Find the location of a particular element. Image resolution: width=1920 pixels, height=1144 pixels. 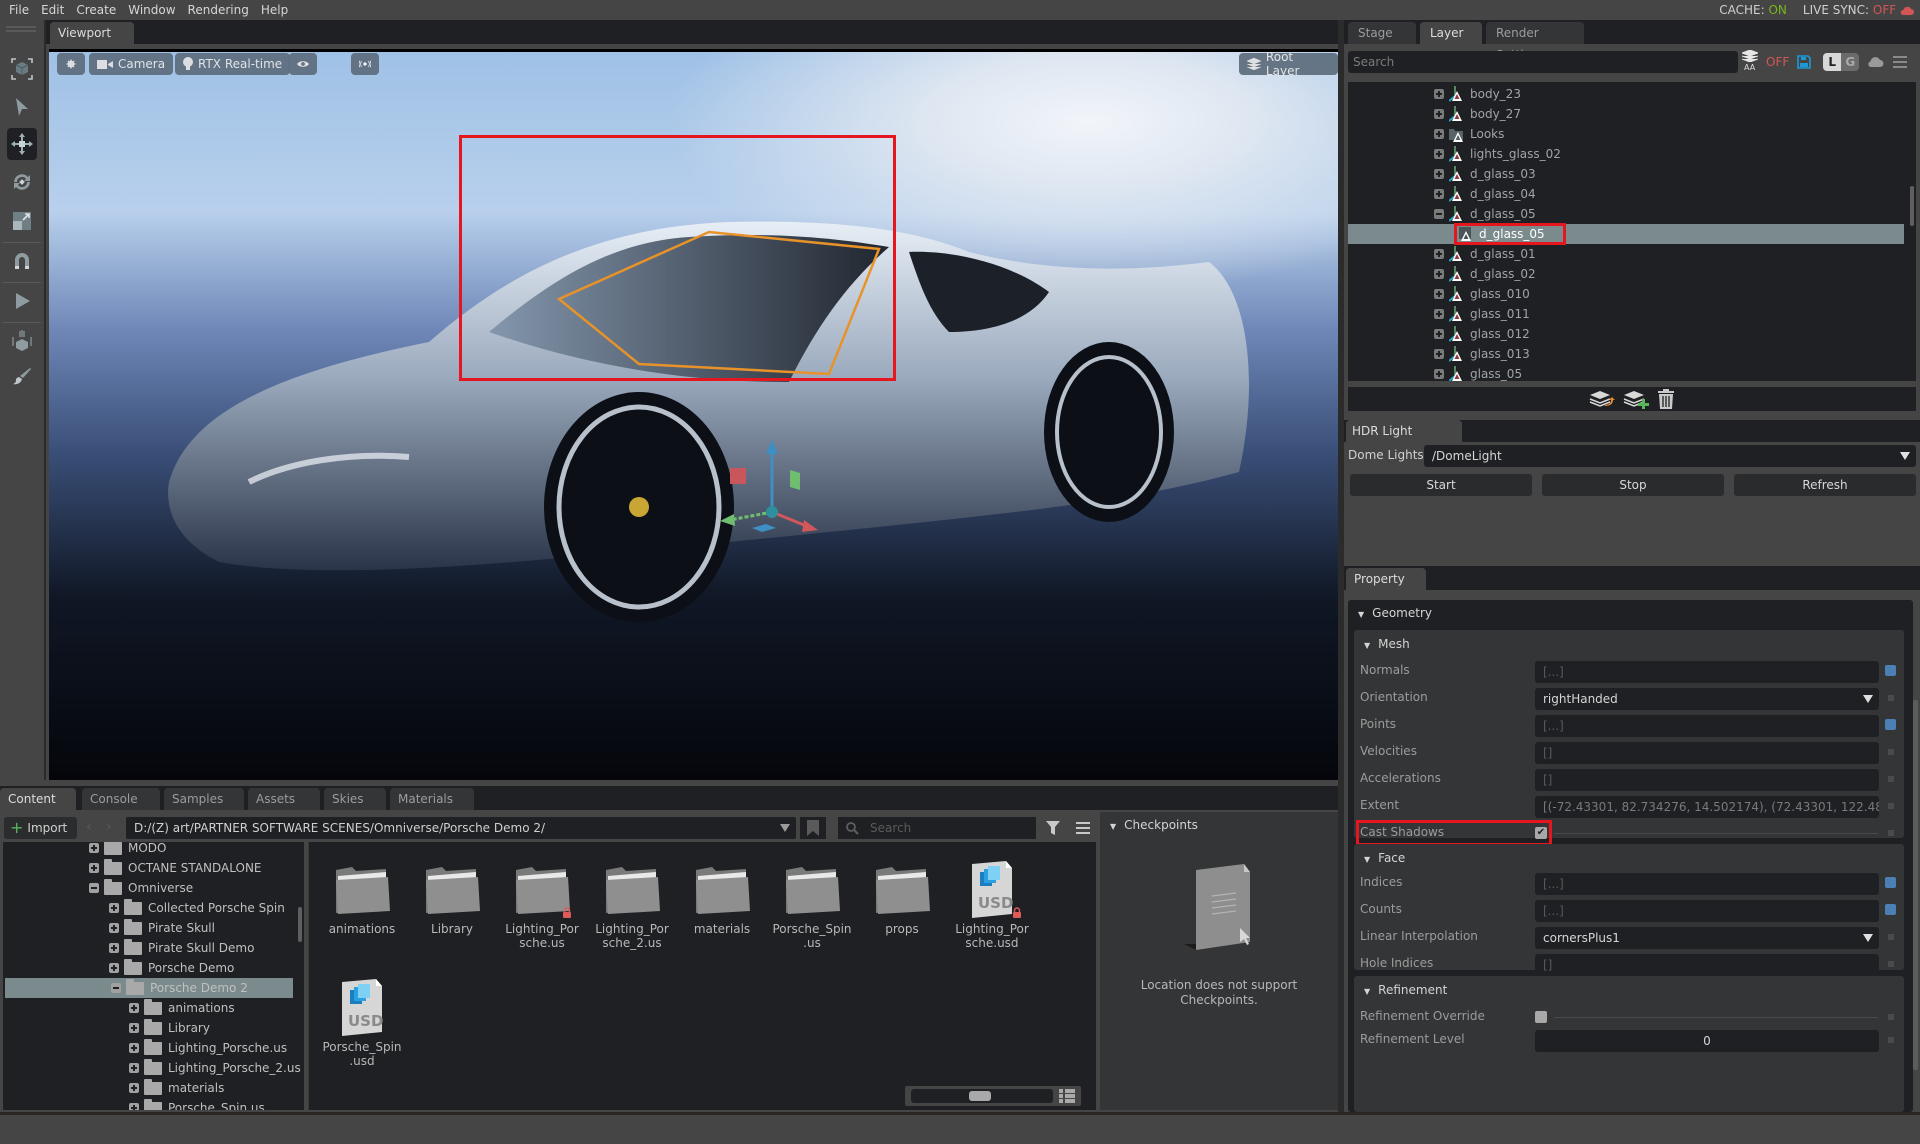

property-dropdown: rightHanded is located at coordinates (1707, 699).